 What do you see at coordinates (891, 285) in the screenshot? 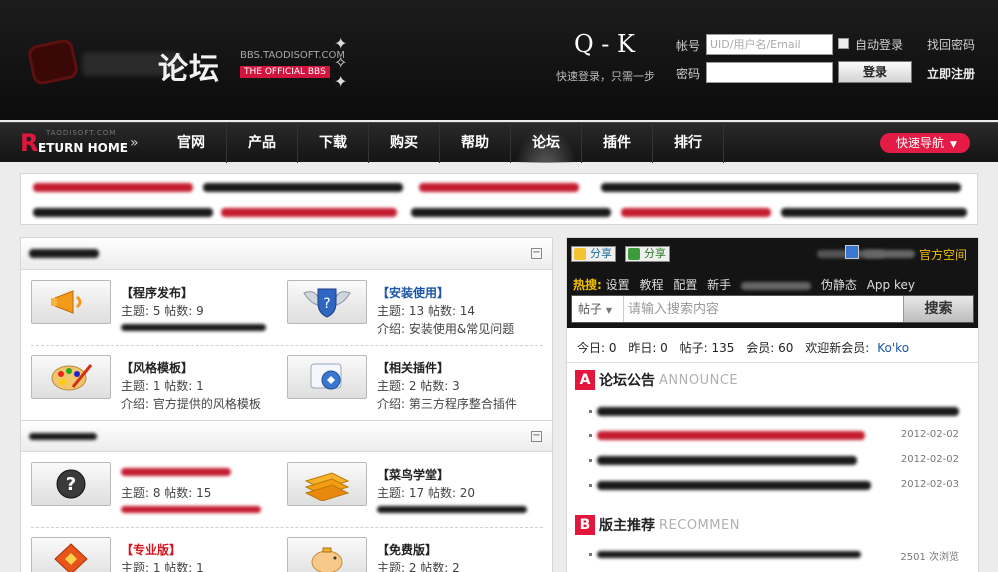
I see `hot-search-item: App key` at bounding box center [891, 285].